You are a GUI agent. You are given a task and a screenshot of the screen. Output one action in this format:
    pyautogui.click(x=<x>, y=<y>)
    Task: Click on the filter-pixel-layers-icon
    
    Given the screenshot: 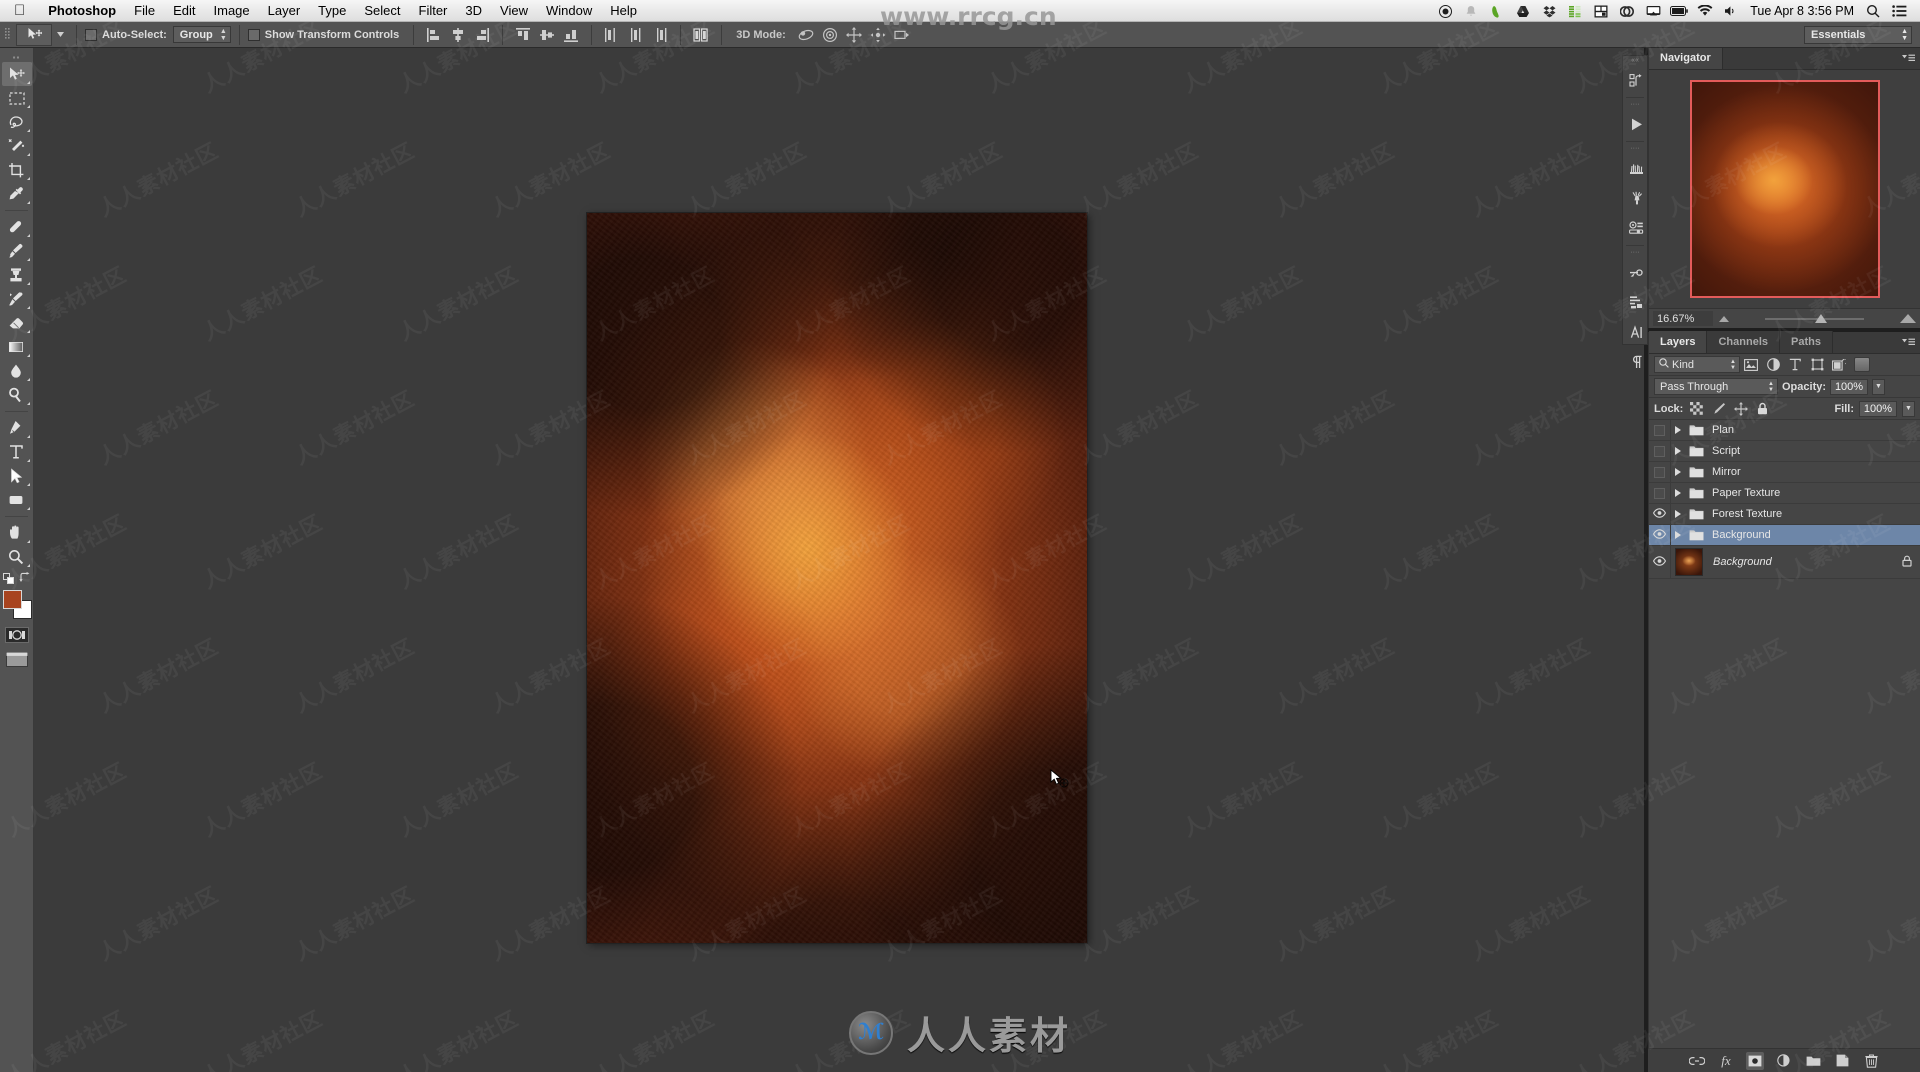 What is the action you would take?
    pyautogui.click(x=1751, y=365)
    